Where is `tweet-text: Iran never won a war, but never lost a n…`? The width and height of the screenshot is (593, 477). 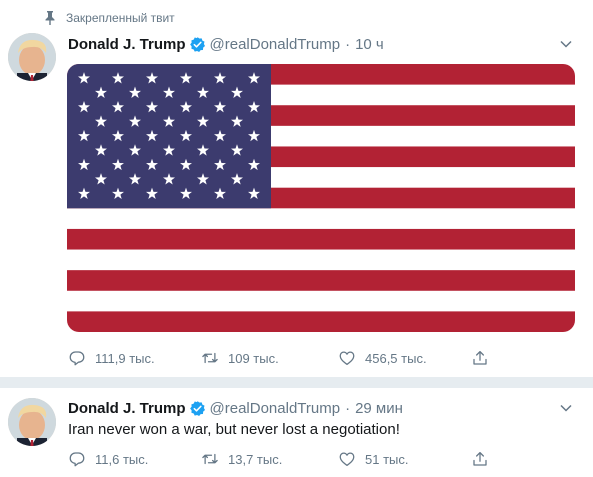 tweet-text: Iran never won a war, but never lost a n… is located at coordinates (234, 429).